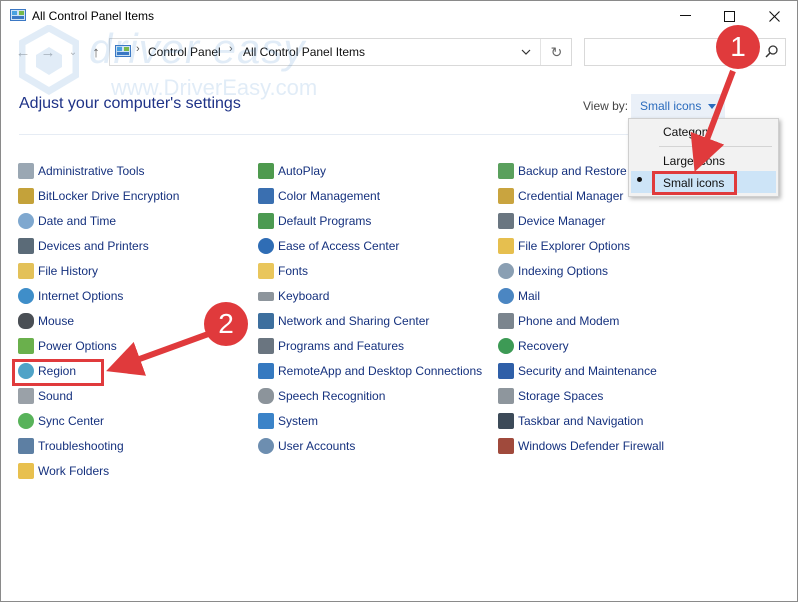  Describe the element at coordinates (159, 353) in the screenshot. I see `arrow-to-region` at that location.